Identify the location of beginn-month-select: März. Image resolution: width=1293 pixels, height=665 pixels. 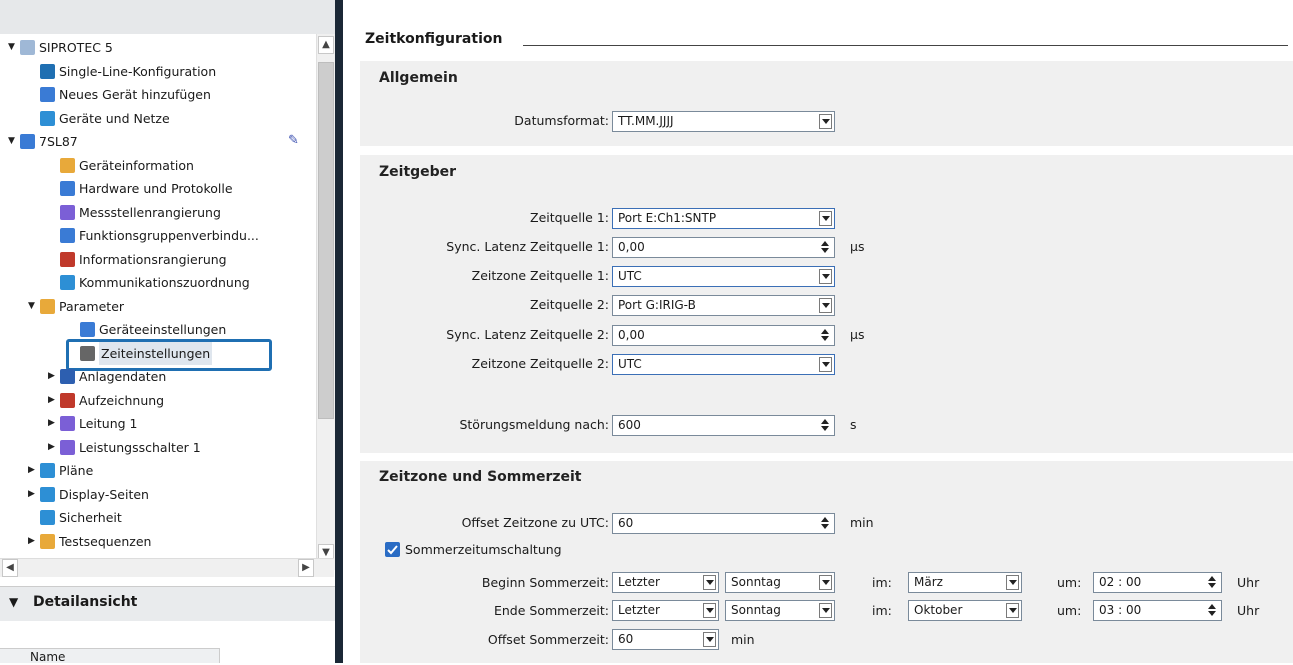
(965, 582).